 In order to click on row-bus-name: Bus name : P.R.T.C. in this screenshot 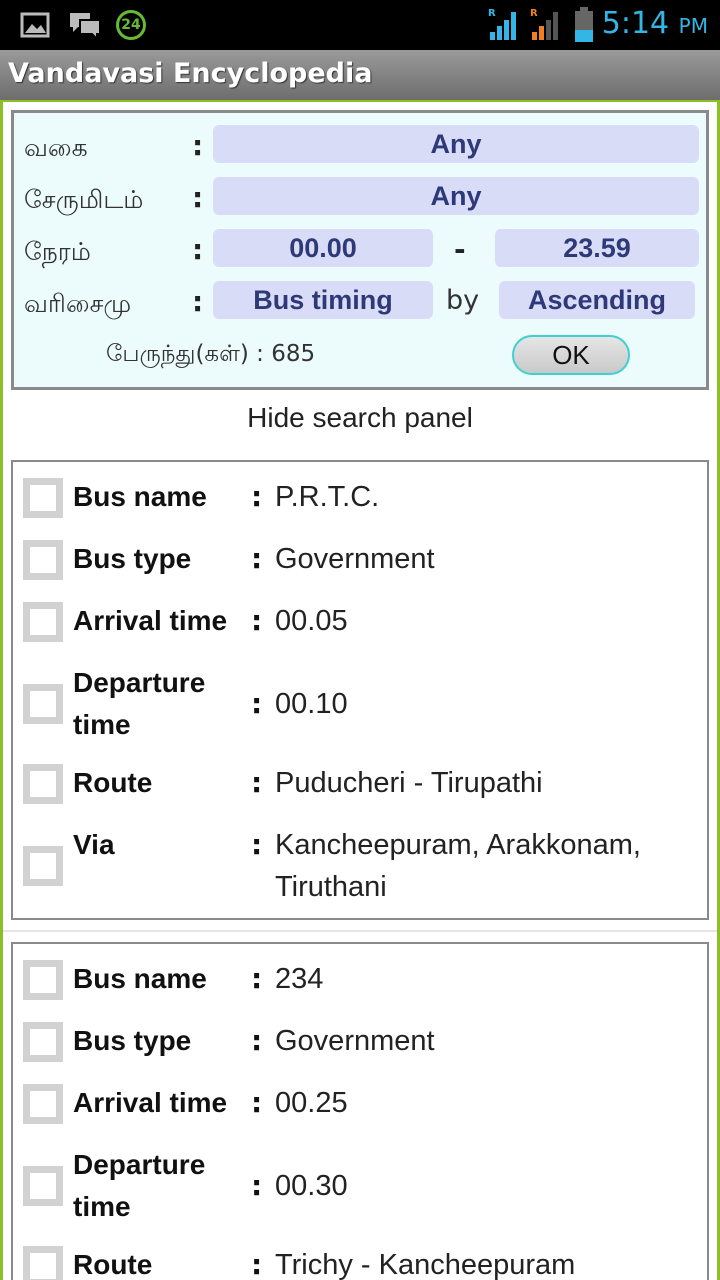, I will do `click(360, 497)`.